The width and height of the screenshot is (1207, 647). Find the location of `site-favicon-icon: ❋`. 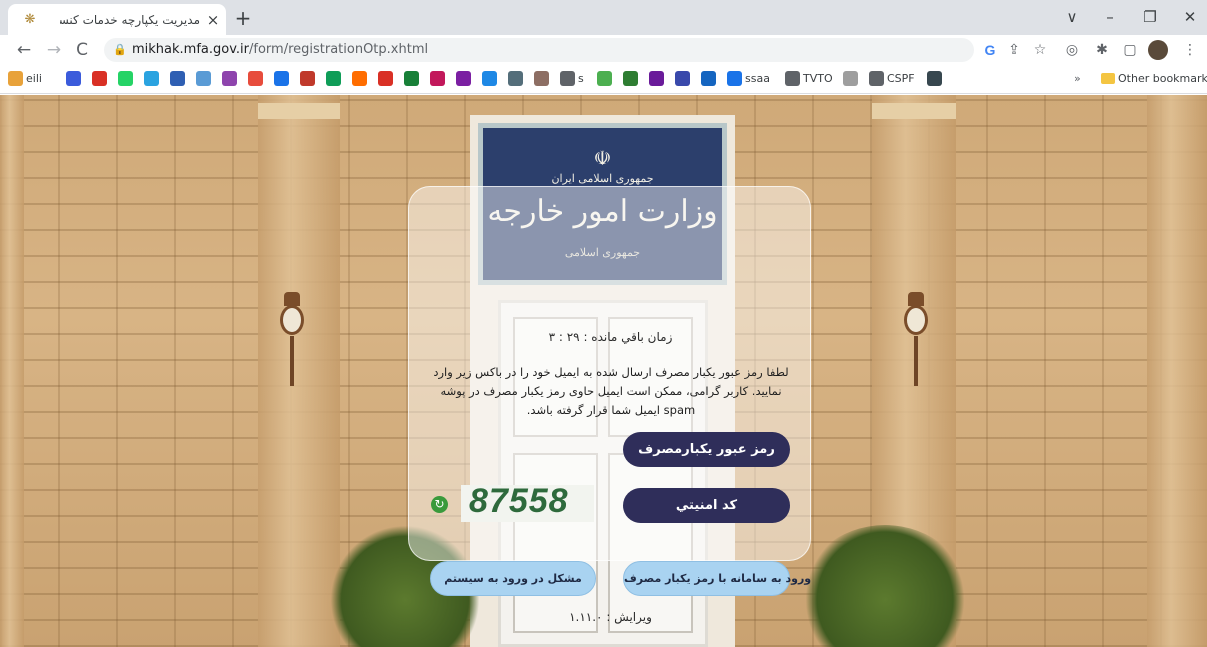

site-favicon-icon: ❋ is located at coordinates (30, 19).